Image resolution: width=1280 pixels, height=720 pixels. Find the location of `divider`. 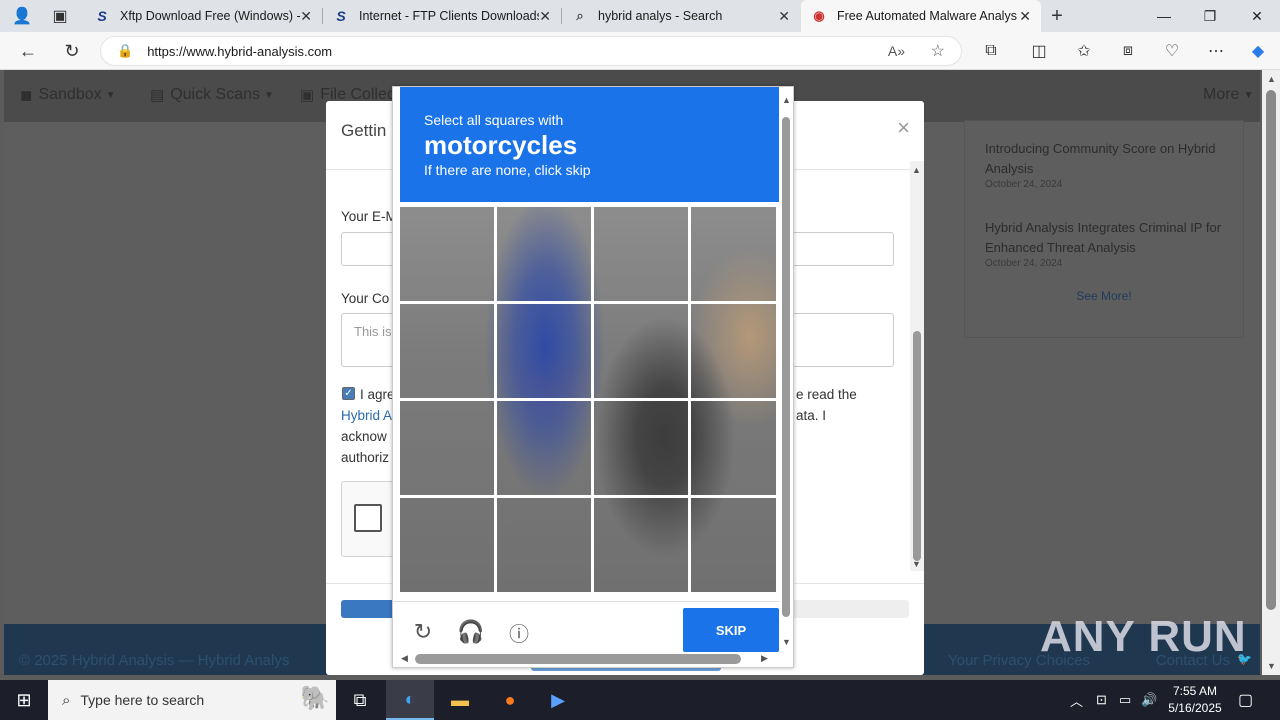

divider is located at coordinates (586, 601).